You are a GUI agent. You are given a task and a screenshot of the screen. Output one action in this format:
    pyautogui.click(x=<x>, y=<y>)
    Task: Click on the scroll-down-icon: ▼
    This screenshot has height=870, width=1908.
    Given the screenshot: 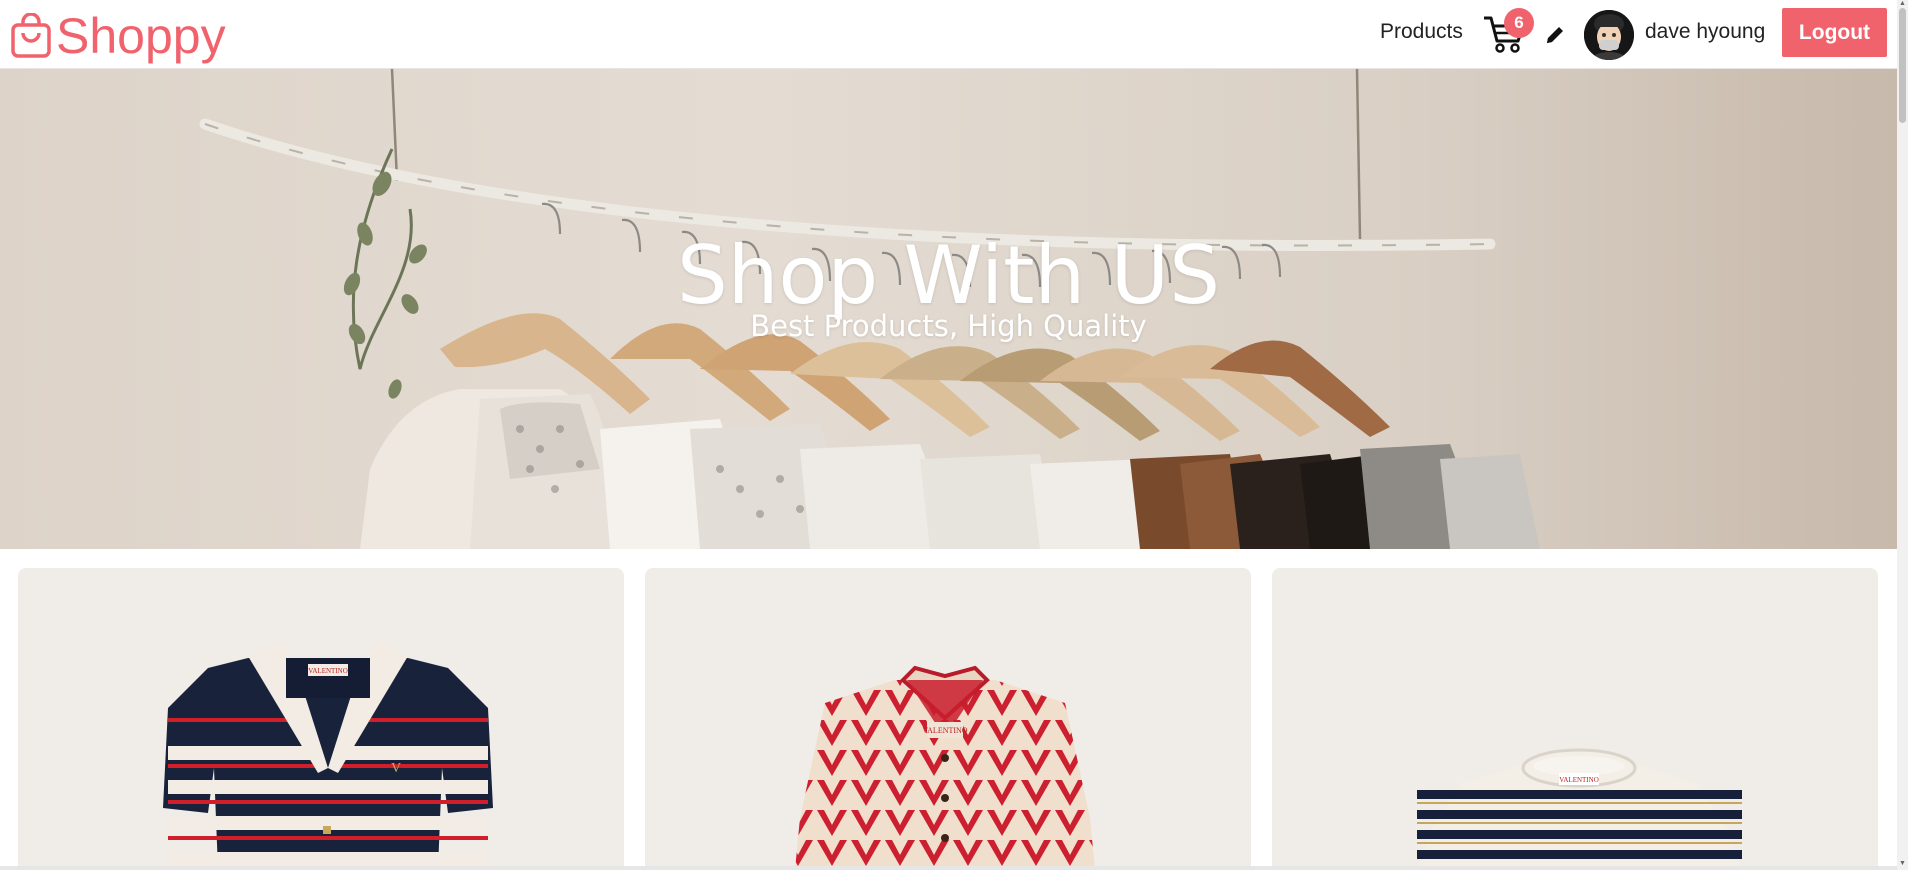 What is the action you would take?
    pyautogui.click(x=1902, y=864)
    